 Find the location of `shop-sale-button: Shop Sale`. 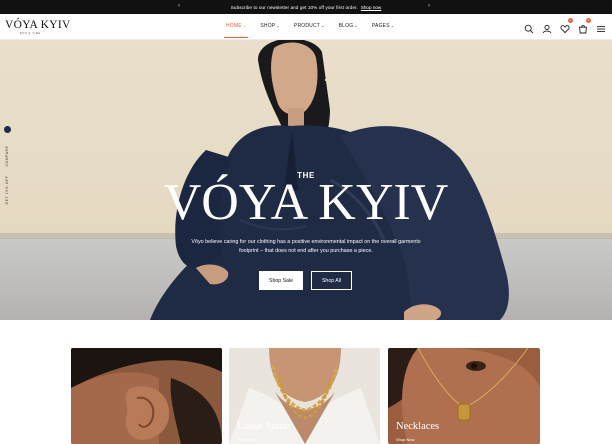

shop-sale-button: Shop Sale is located at coordinates (281, 280).